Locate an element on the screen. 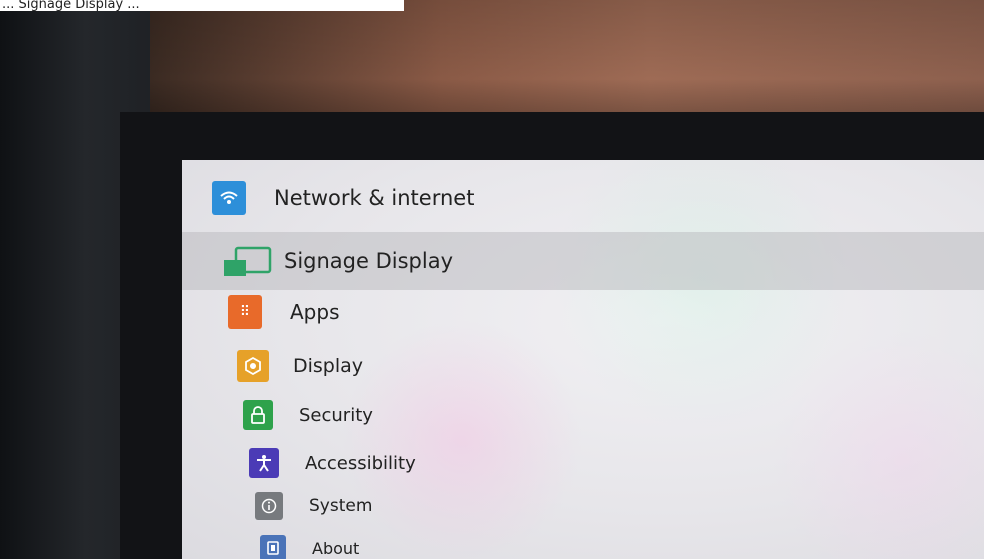 This screenshot has width=984, height=559. menu-item-network: Network & internet is located at coordinates (598, 198).